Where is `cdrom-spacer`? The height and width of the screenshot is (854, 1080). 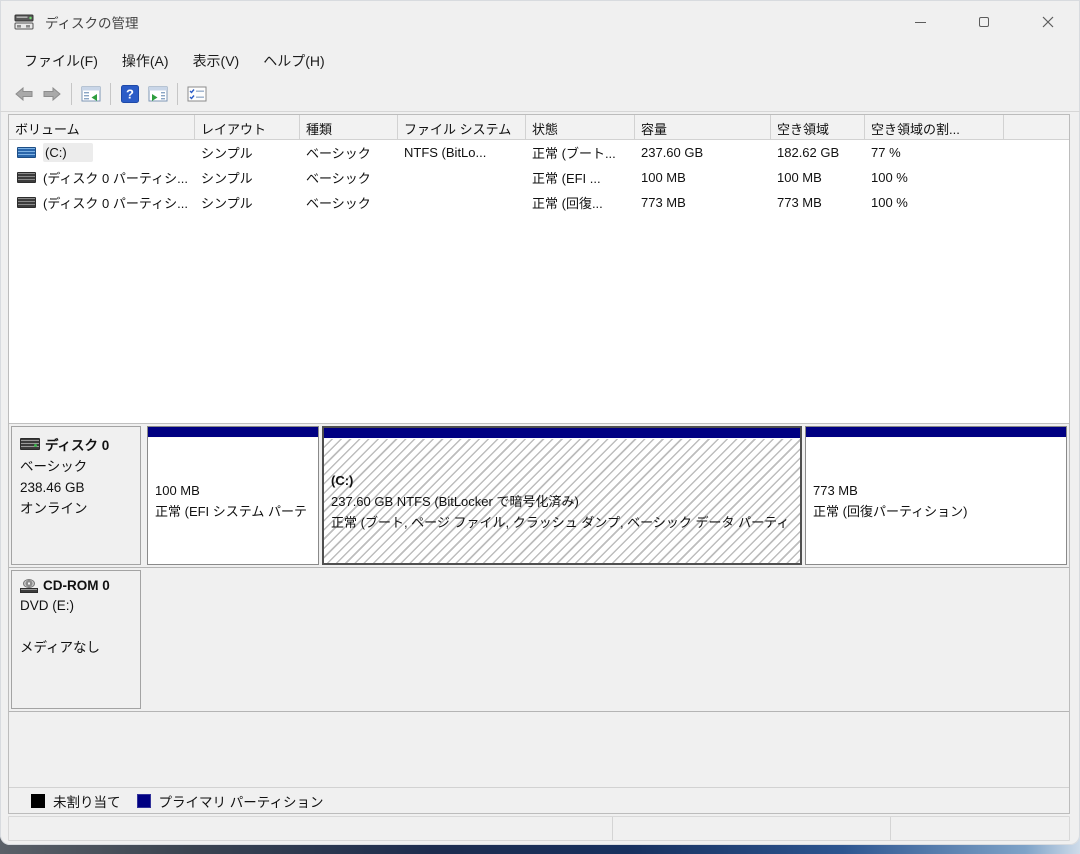
cdrom-spacer is located at coordinates (77, 626).